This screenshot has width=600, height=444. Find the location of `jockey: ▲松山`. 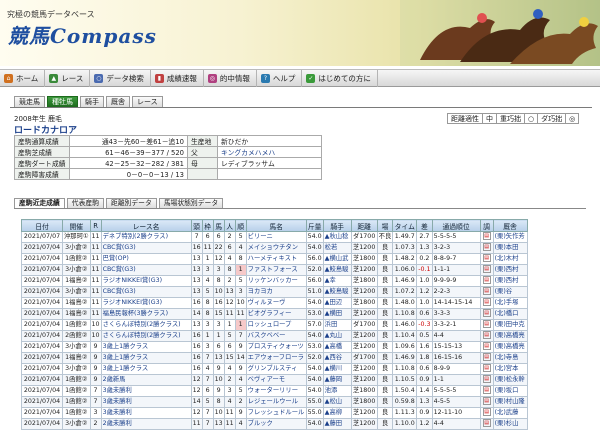

jockey: ▲松山 is located at coordinates (337, 402).